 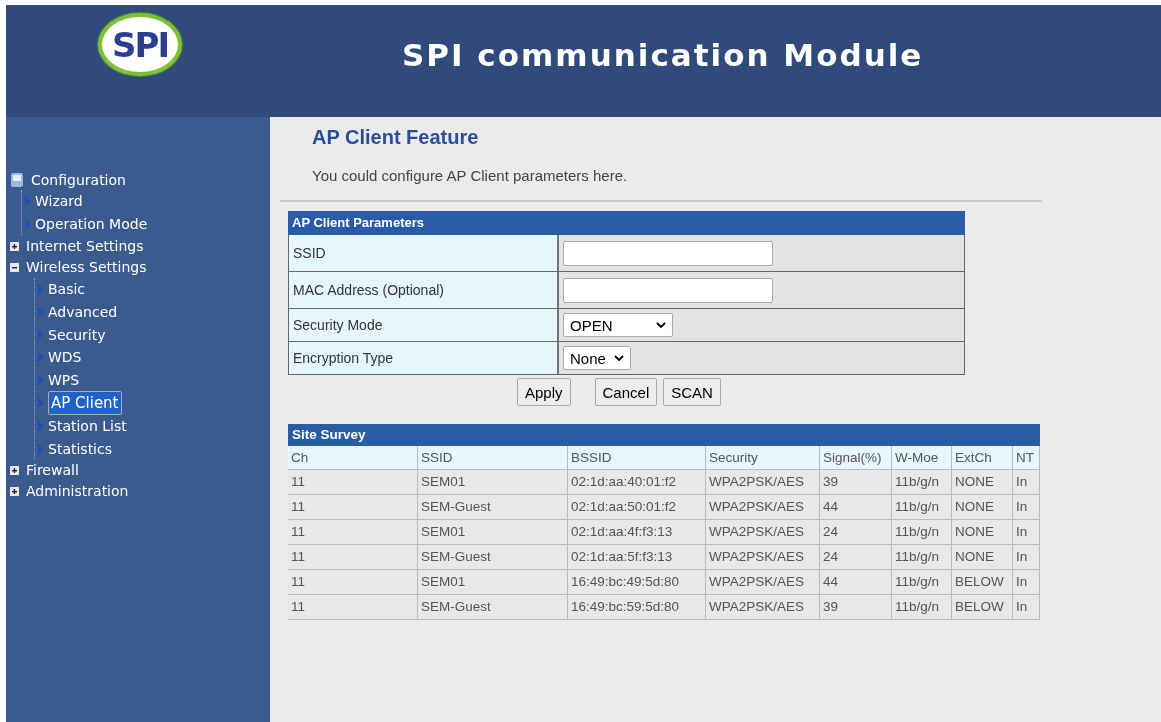 I want to click on table-cell: 02:1d:aa:50:01:f2, so click(x=637, y=507).